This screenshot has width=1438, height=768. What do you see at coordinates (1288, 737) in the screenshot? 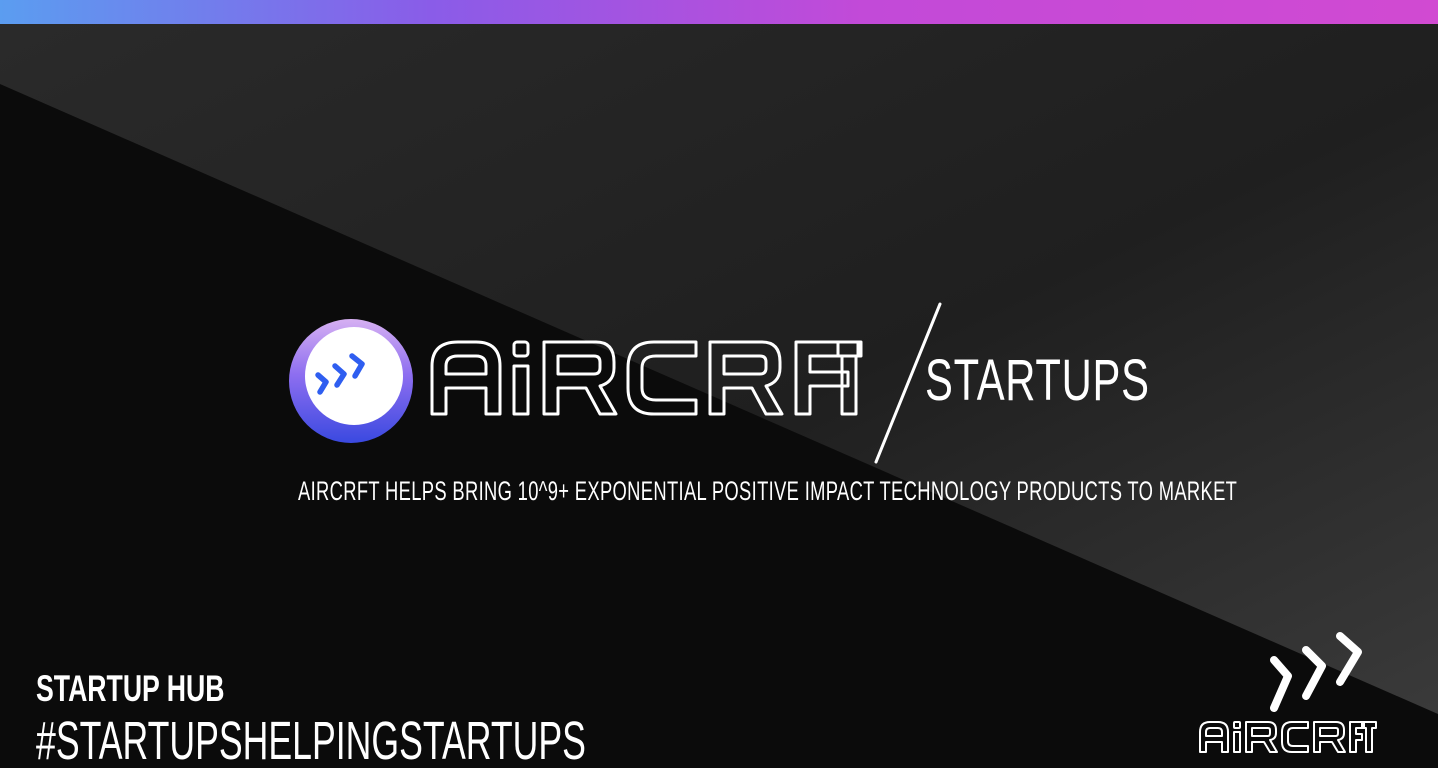
I see `corner-aircrft-wordmark` at bounding box center [1288, 737].